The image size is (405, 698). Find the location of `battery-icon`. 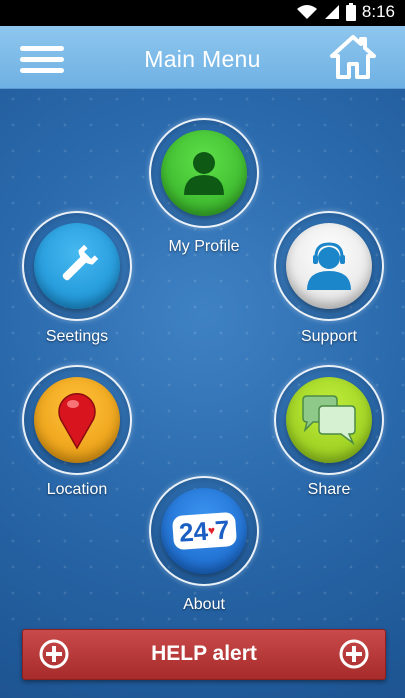

battery-icon is located at coordinates (350, 12).